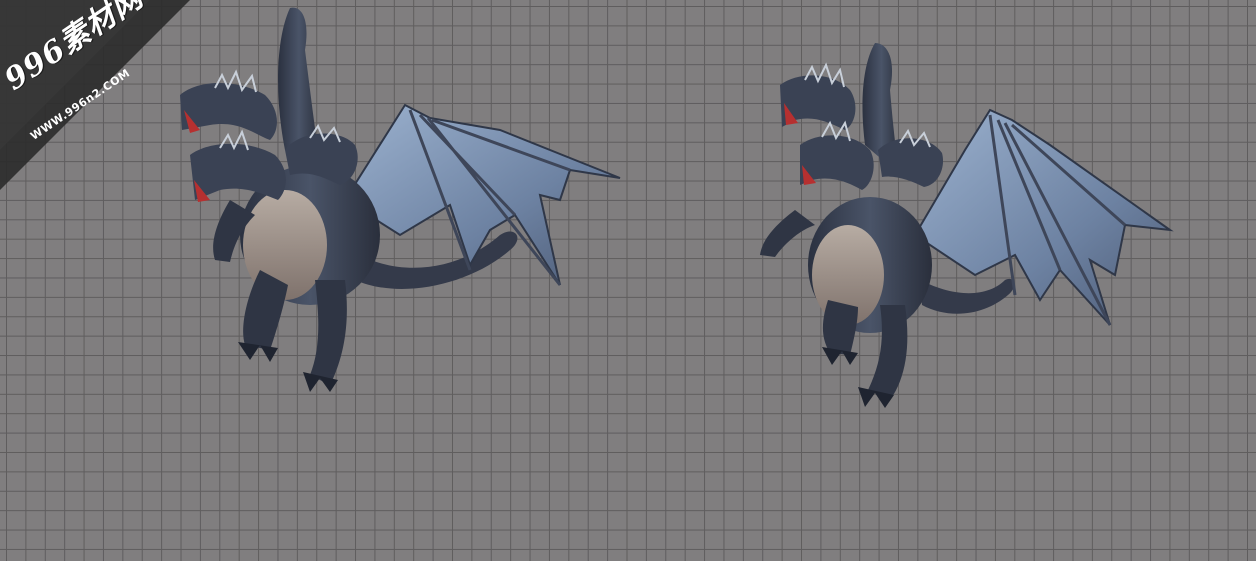 This screenshot has width=1256, height=561. What do you see at coordinates (80, 104) in the screenshot?
I see `watermark-url: WWW.996n2.COM` at bounding box center [80, 104].